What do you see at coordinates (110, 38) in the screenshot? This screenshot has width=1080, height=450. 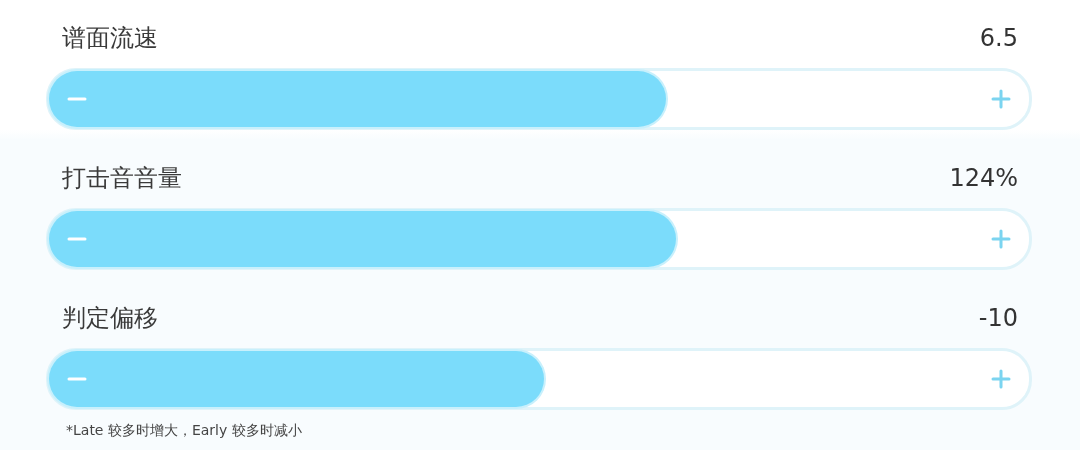 I see `setting-label: 谱面流速` at bounding box center [110, 38].